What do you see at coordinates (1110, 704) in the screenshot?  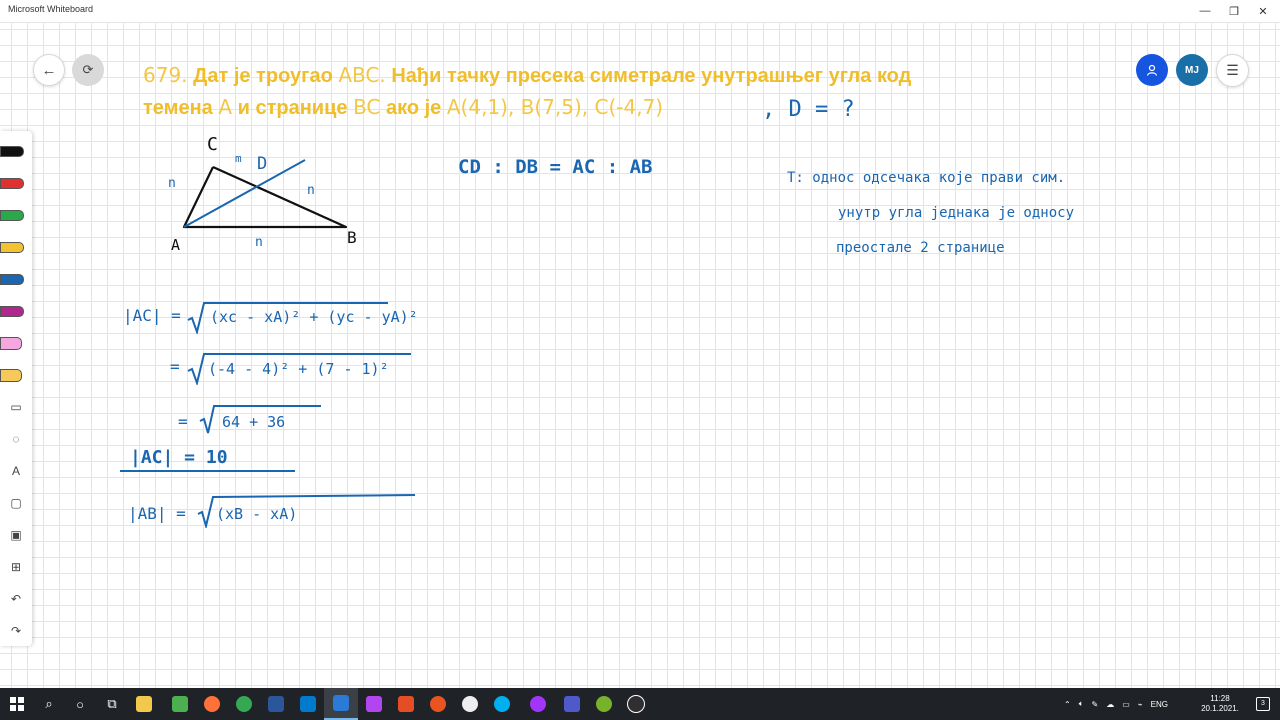 I see `cloud-icon: ☁︎` at bounding box center [1110, 704].